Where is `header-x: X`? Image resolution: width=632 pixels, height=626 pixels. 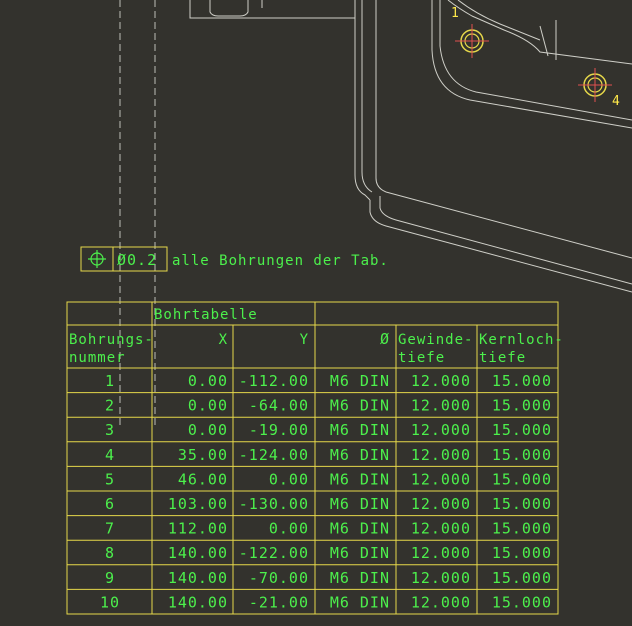
header-x: X is located at coordinates (223, 340).